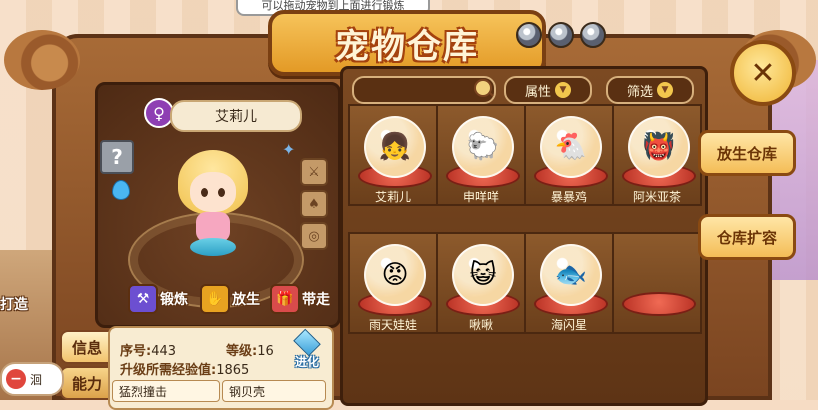 This screenshot has height=410, width=818. I want to click on serial-value: 443, so click(164, 351).